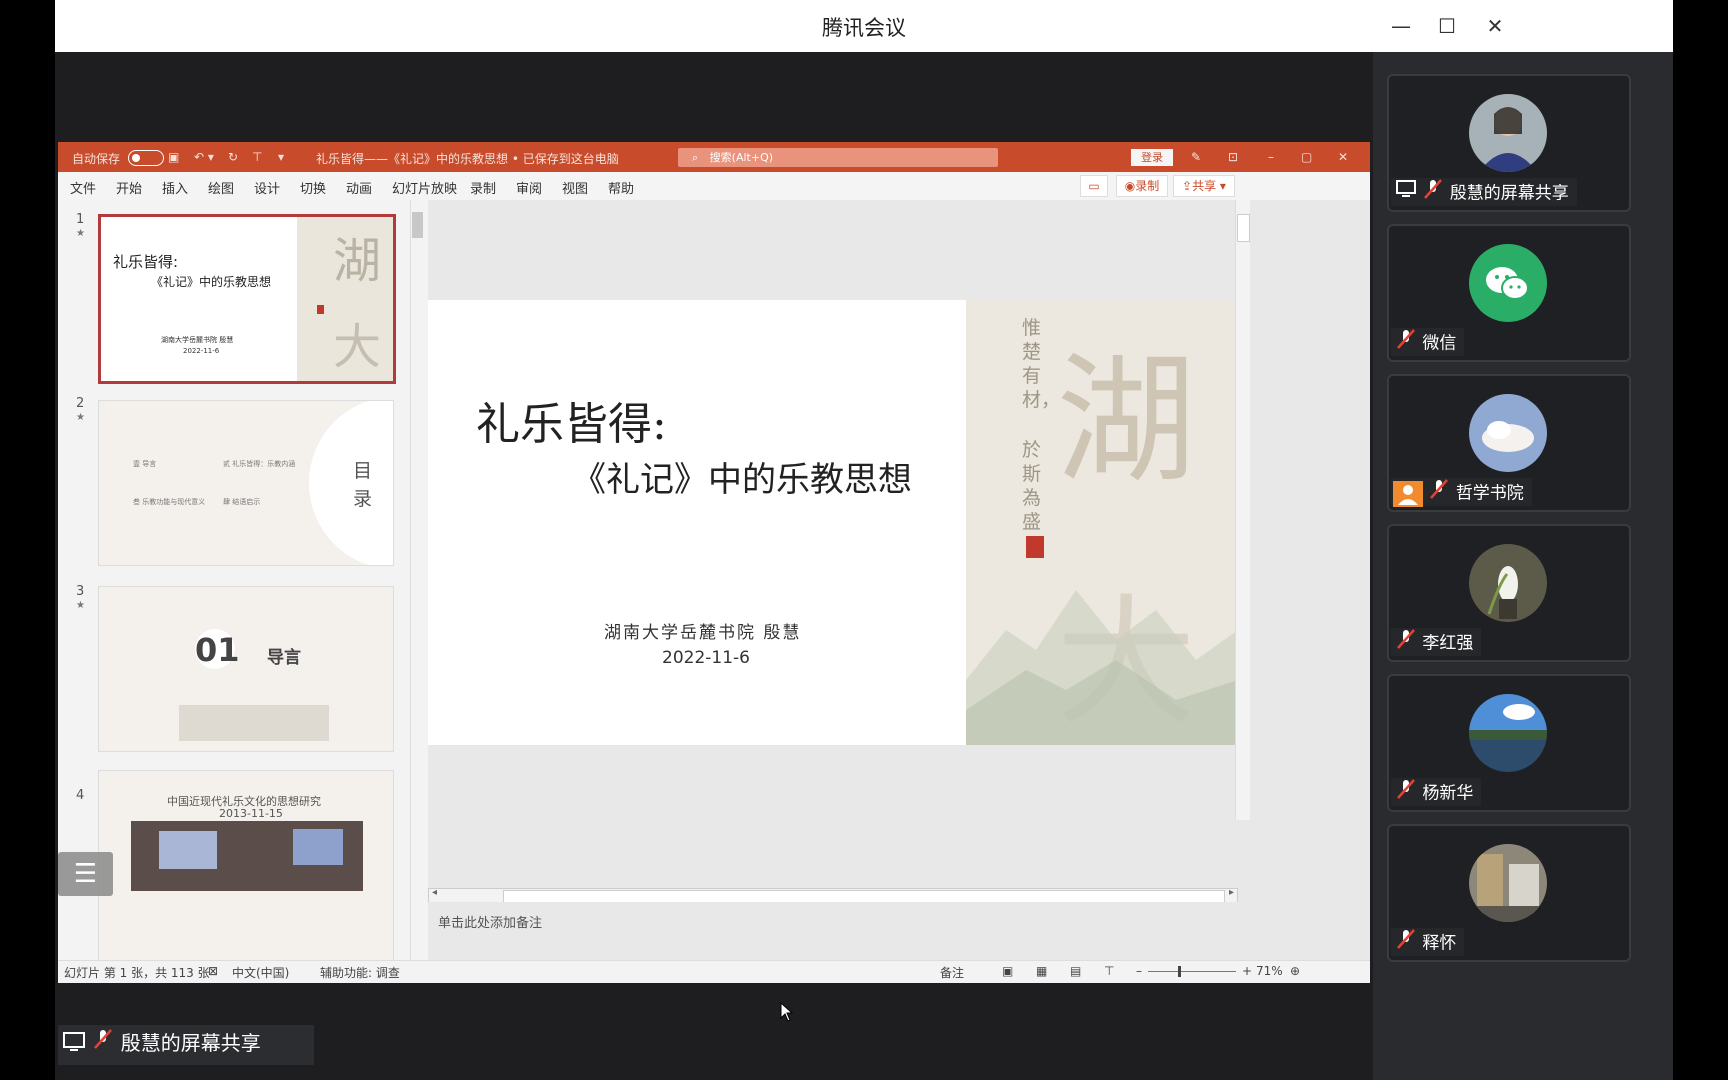 The height and width of the screenshot is (1080, 1728). What do you see at coordinates (1233, 157) in the screenshot?
I see `ribbon-display-icon: ⊡` at bounding box center [1233, 157].